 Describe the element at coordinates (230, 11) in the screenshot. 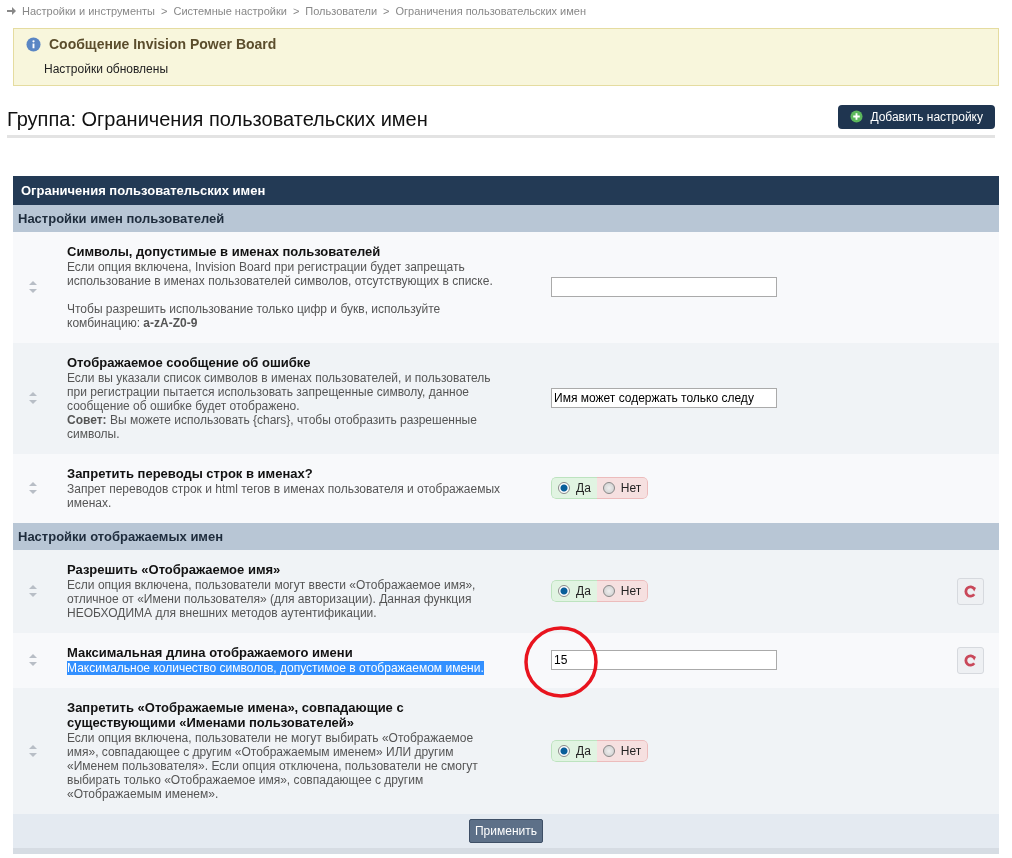

I see `breadcrumb-link: Системные настройки` at that location.